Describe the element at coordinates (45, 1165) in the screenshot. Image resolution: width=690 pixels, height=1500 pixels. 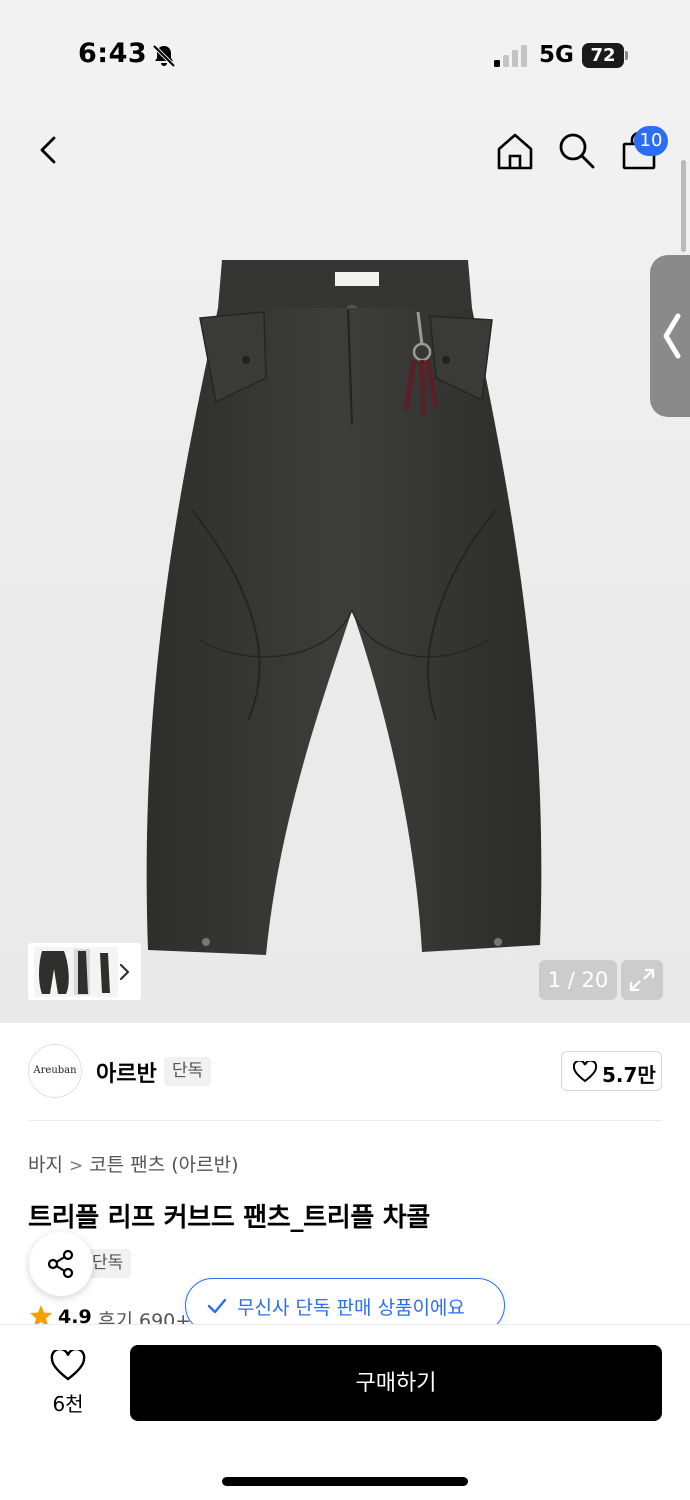
I see `breadcrumb-category: 바지` at that location.